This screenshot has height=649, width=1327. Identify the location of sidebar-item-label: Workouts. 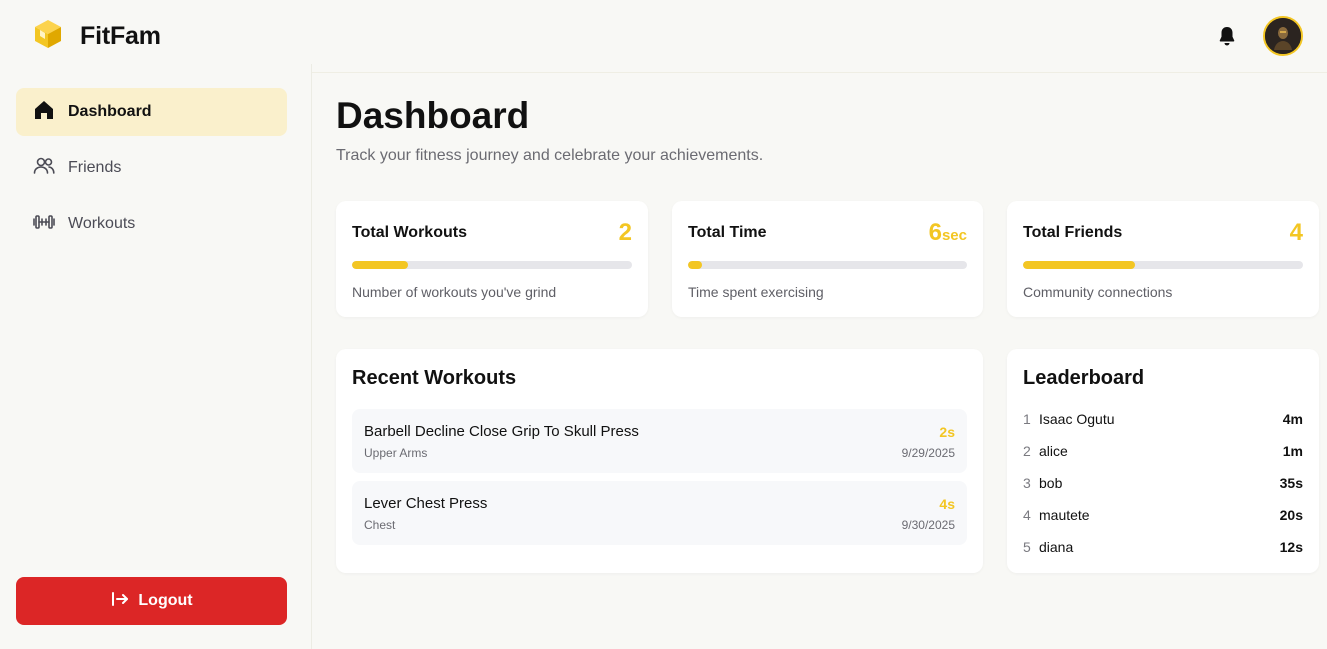
(102, 223).